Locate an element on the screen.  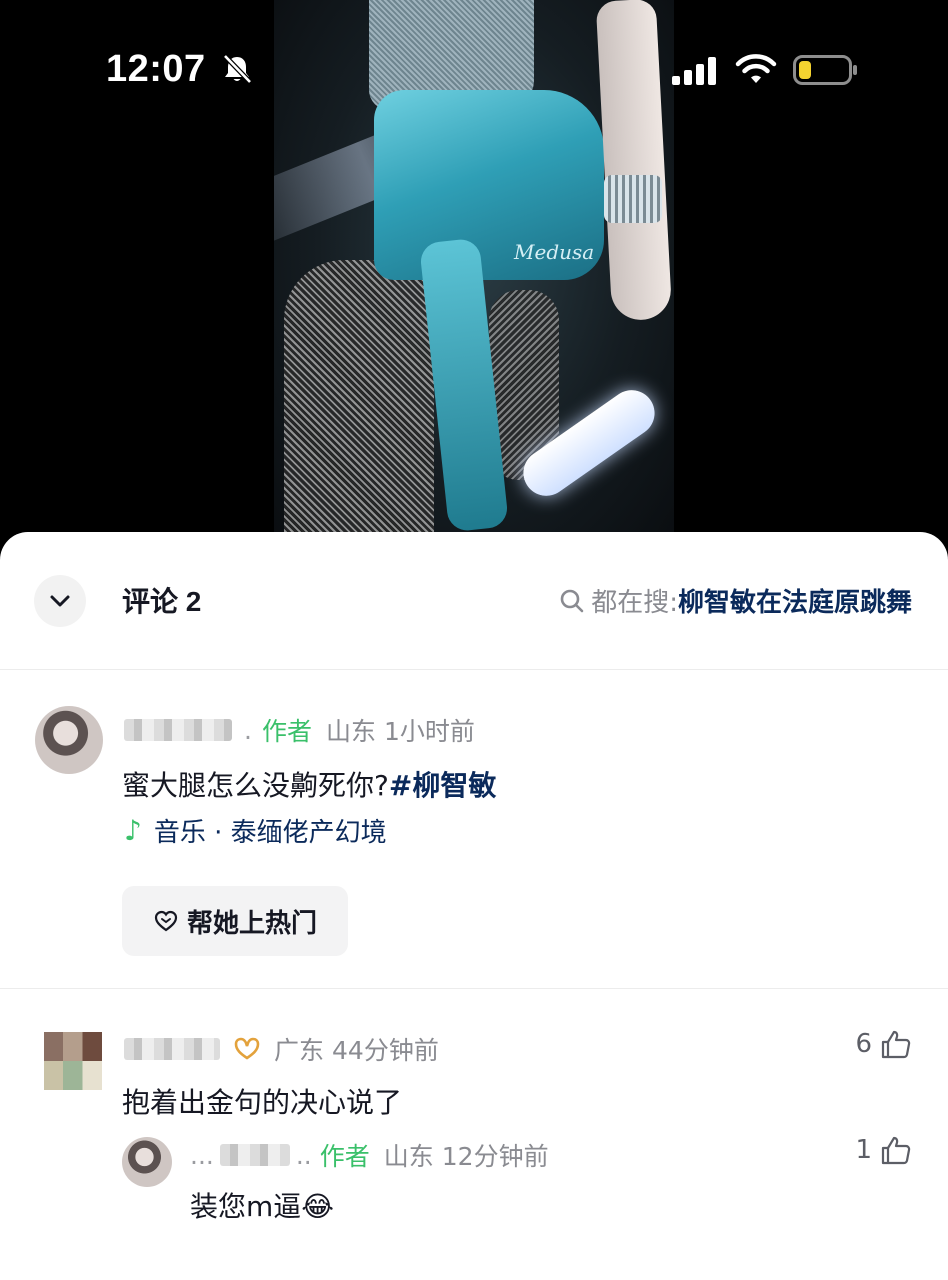
status-bar: 12:07 is located at coordinates (474, 70).